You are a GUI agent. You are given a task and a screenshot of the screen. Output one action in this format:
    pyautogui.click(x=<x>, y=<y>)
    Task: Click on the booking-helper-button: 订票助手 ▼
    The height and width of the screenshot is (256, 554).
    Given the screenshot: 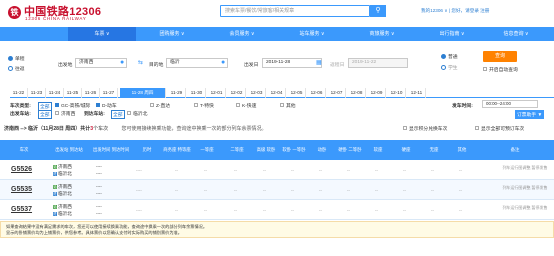 What is the action you would take?
    pyautogui.click(x=530, y=114)
    